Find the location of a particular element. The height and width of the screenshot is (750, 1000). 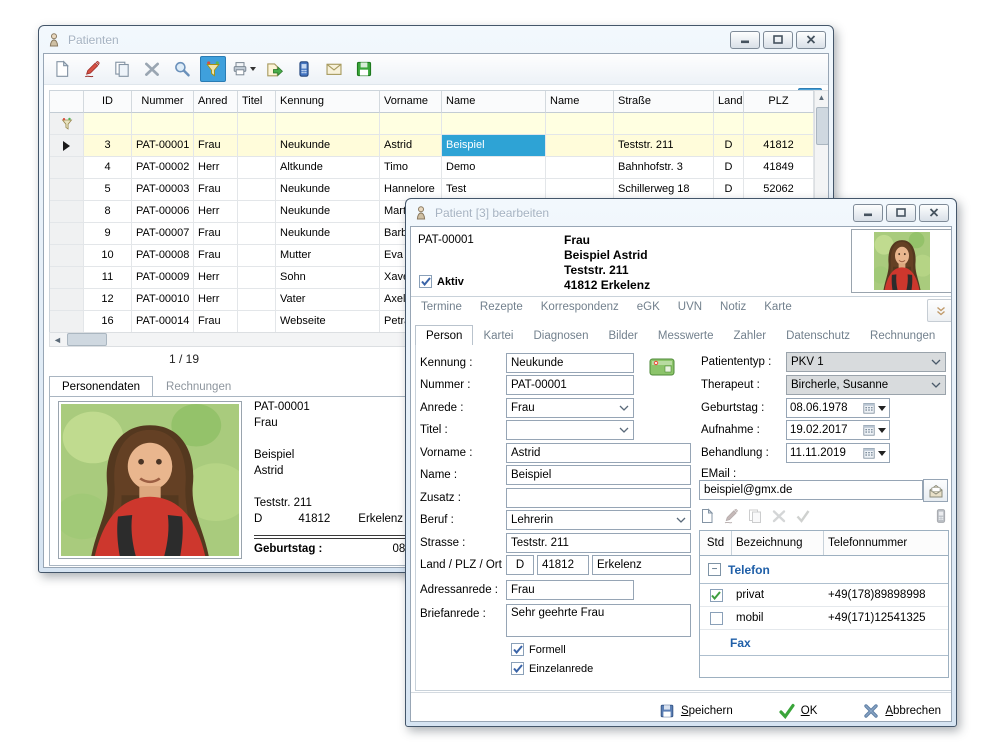

grid-cell-id: 10 is located at coordinates (108, 256).